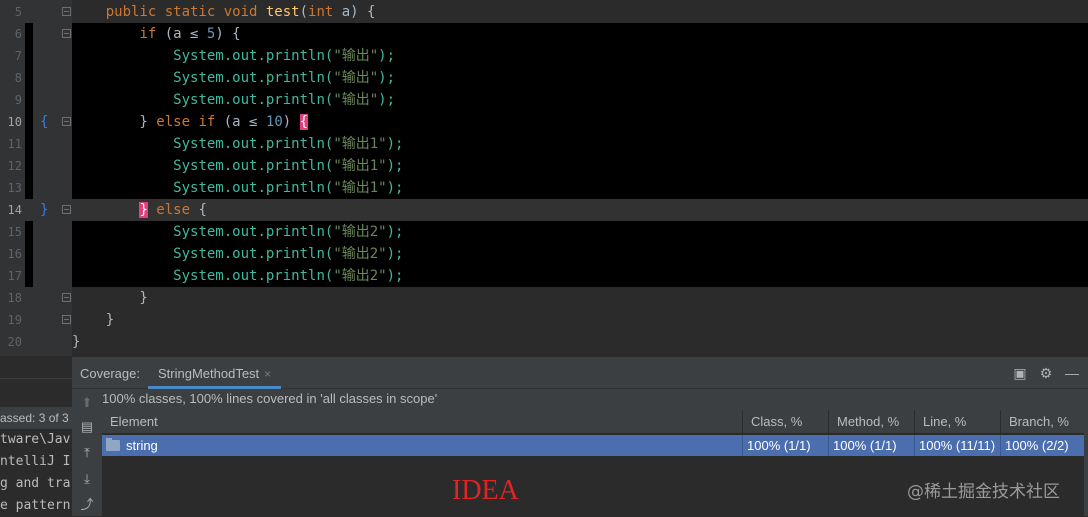  I want to click on code-line: 7 System.out.println("输出");, so click(544, 56).